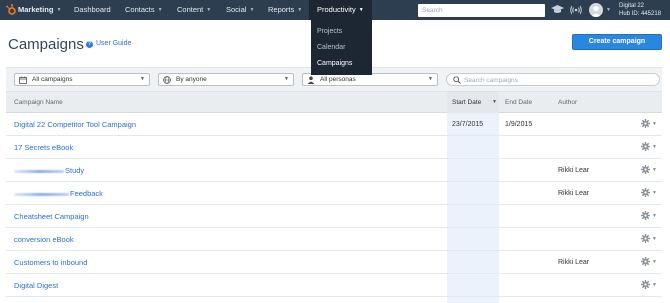  Describe the element at coordinates (334, 63) in the screenshot. I see `menu-item-campaigns: Campaigns` at that location.